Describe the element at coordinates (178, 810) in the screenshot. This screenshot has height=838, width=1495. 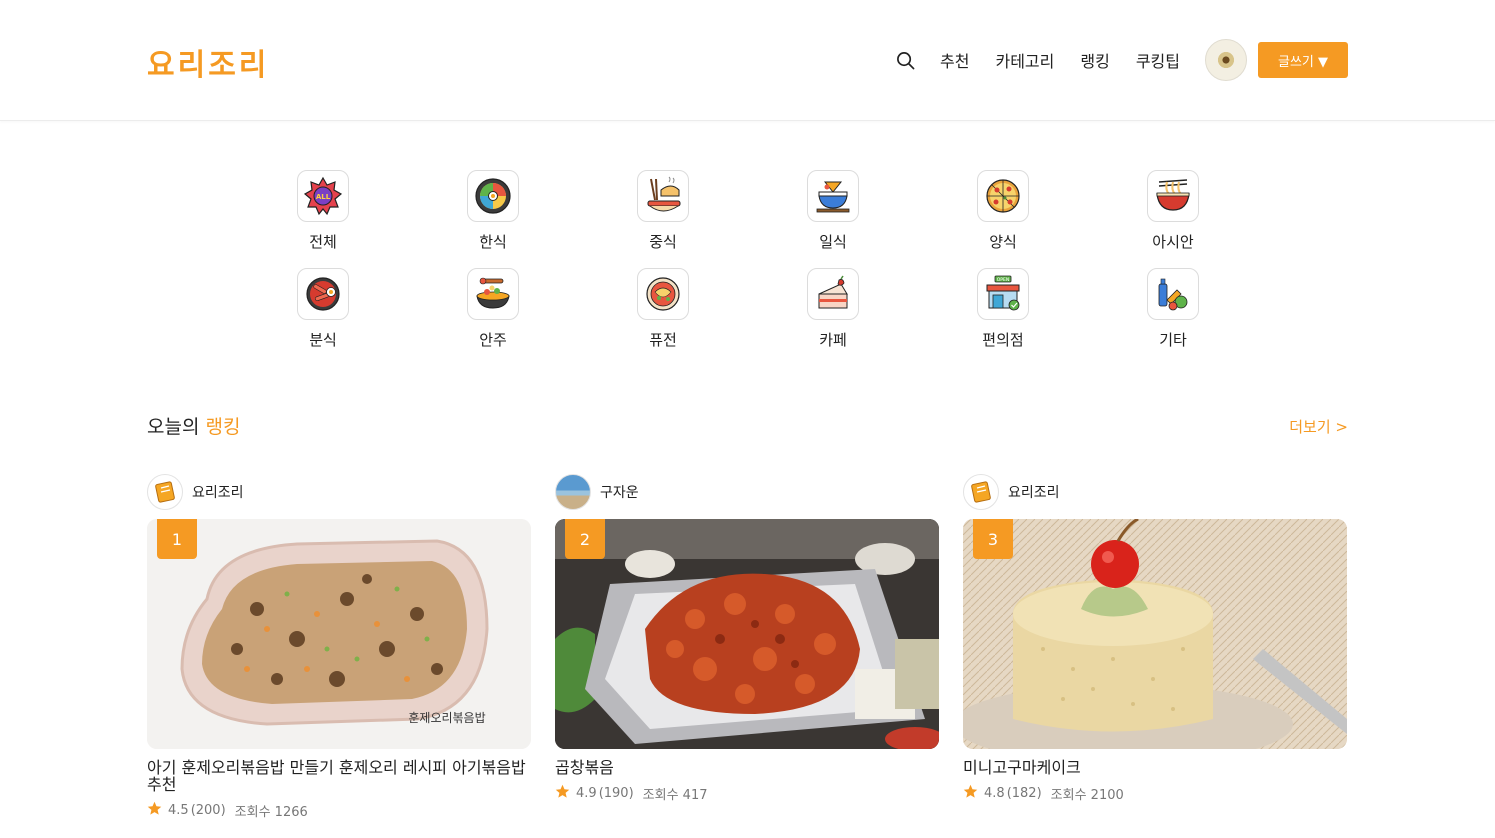
I see `rating-value: 4.5` at that location.